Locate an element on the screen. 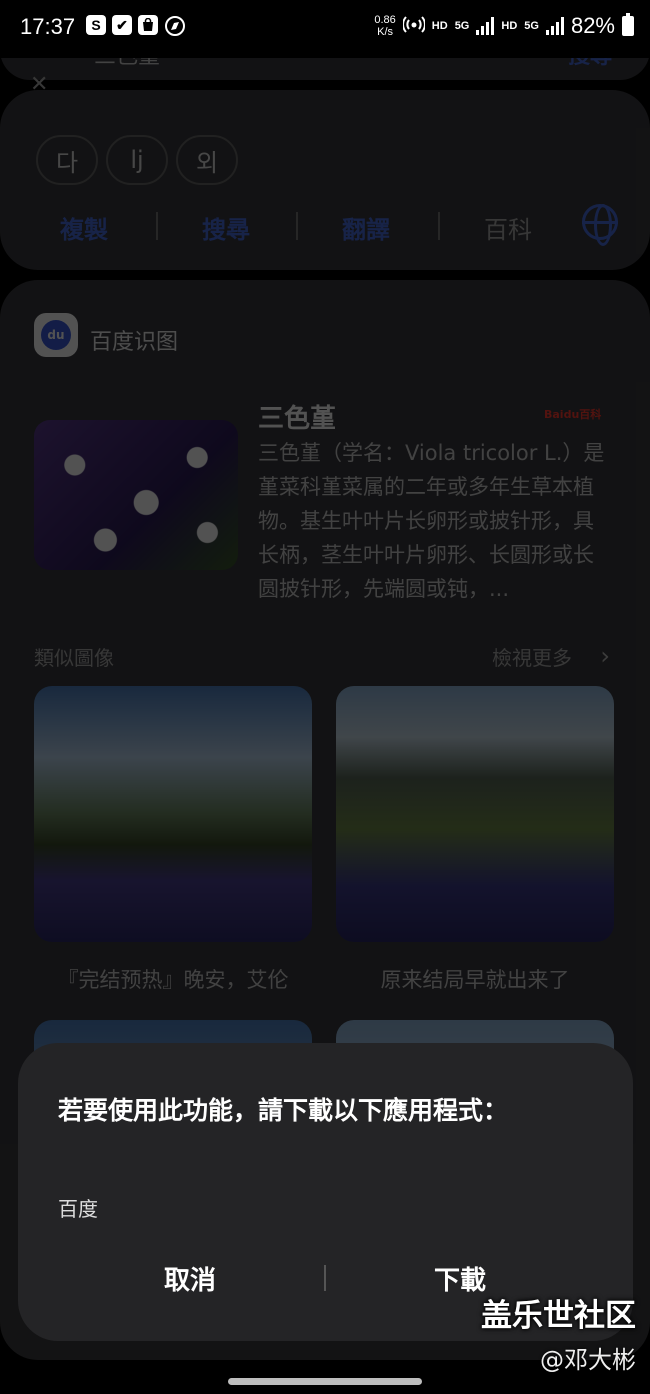 The height and width of the screenshot is (1394, 650). system-status-icons: 0.86 K/s HD 5G HD 5G 82% is located at coordinates (504, 26).